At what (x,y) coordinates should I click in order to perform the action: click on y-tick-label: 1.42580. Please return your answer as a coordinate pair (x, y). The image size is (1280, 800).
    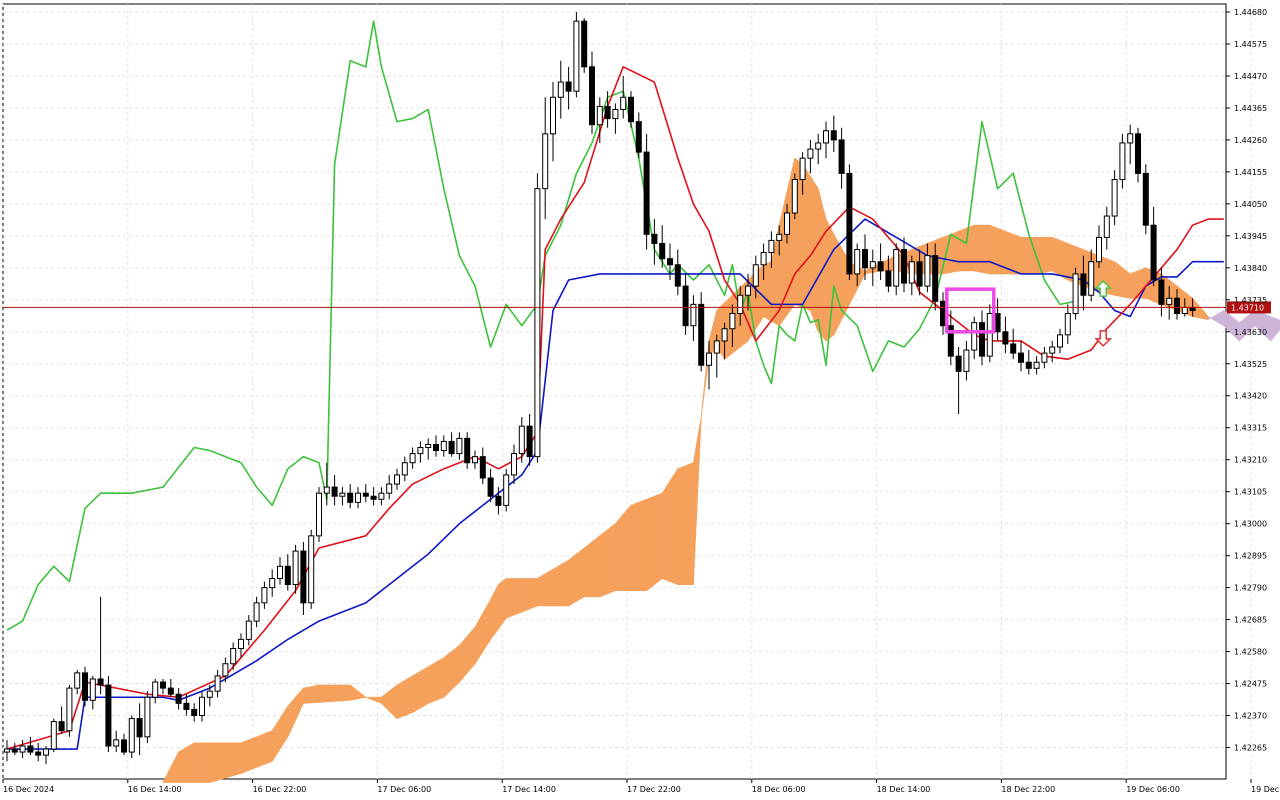
    Looking at the image, I should click on (1250, 652).